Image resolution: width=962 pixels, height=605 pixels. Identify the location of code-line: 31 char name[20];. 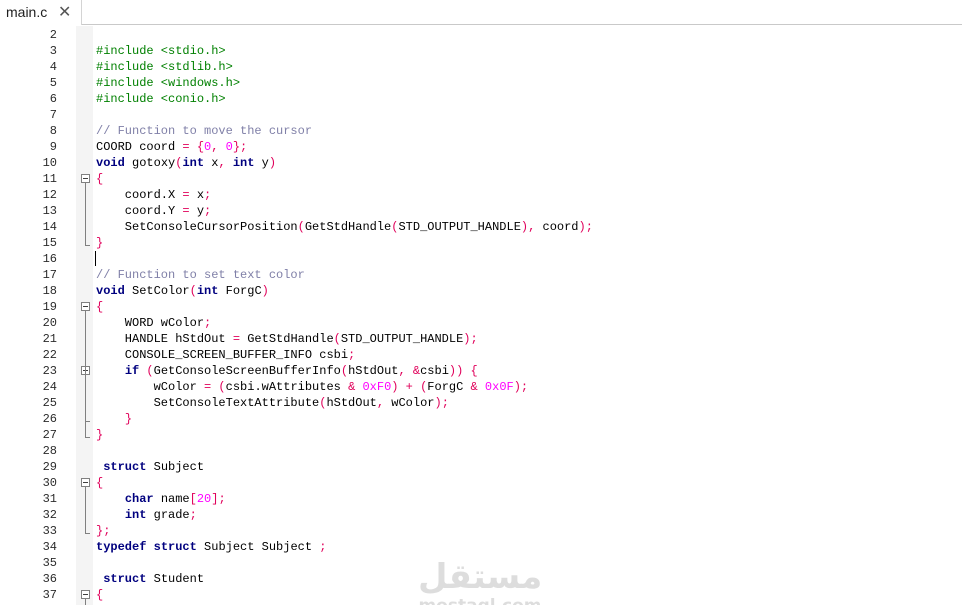
(481, 499).